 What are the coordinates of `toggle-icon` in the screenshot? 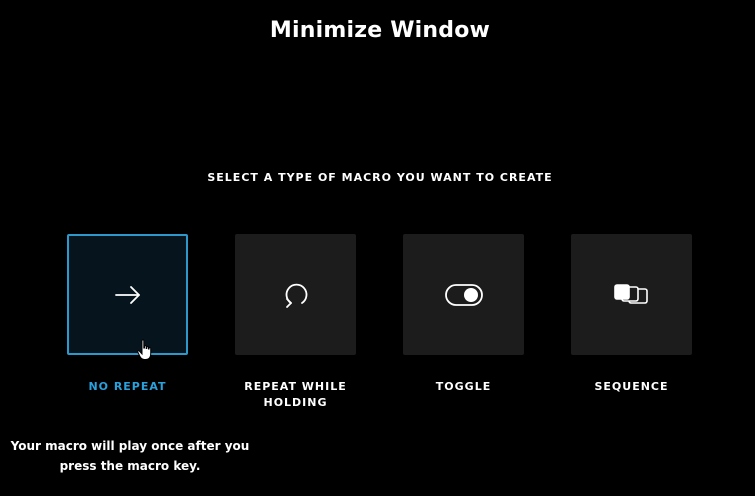 It's located at (463, 294).